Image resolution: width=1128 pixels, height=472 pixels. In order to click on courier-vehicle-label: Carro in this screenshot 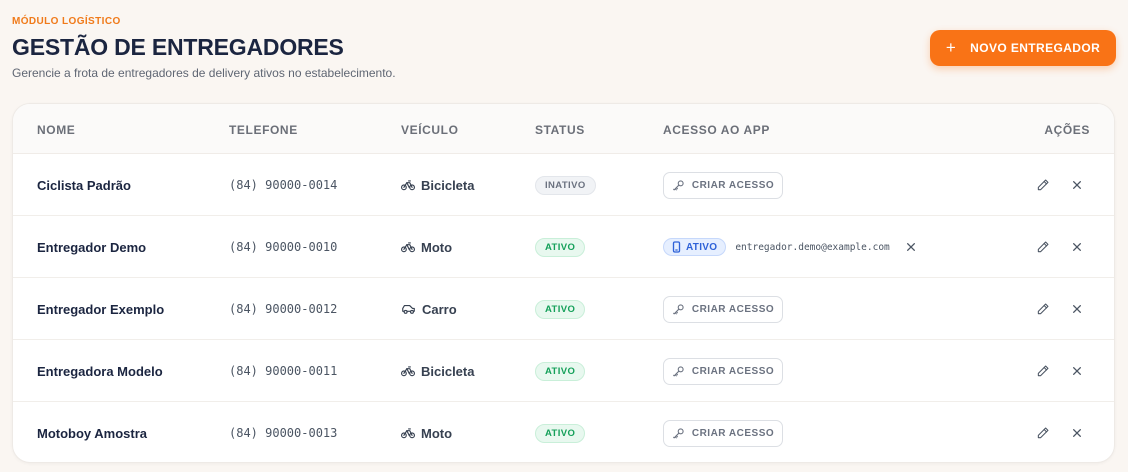, I will do `click(439, 309)`.